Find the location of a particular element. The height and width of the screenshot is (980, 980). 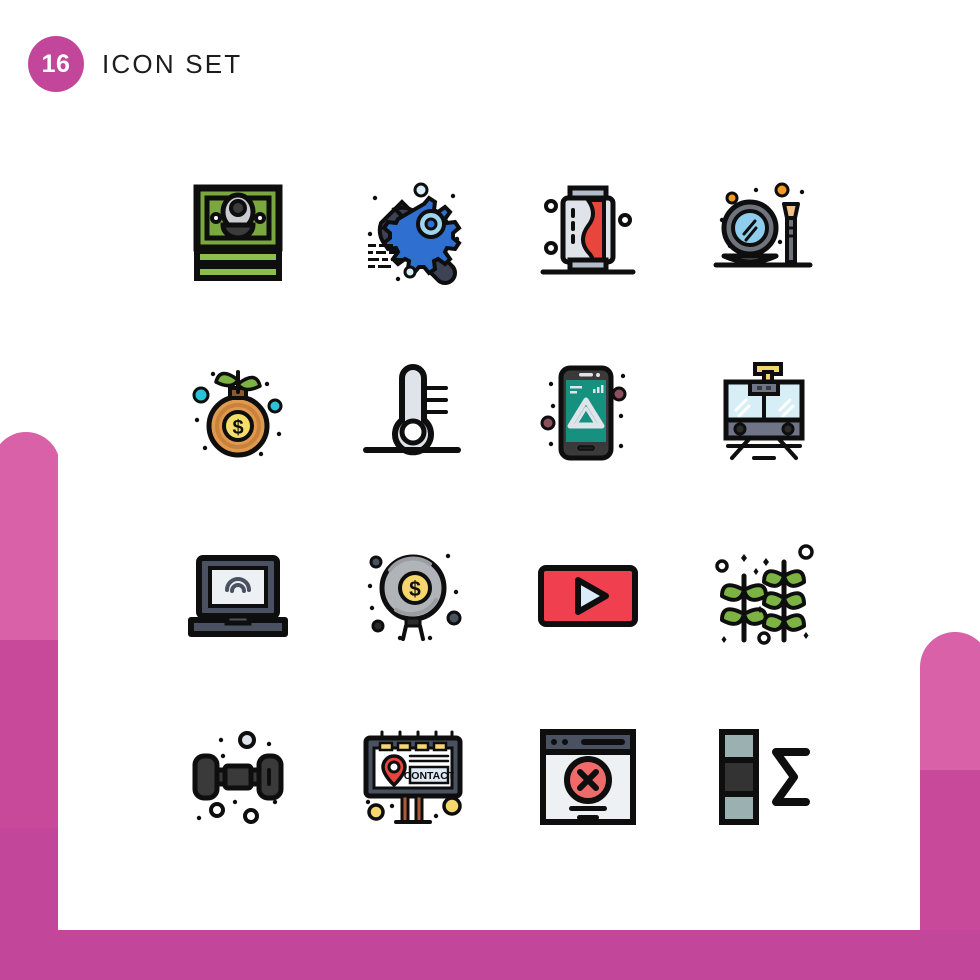

decorative-shape-left is located at coordinates (30, 706).